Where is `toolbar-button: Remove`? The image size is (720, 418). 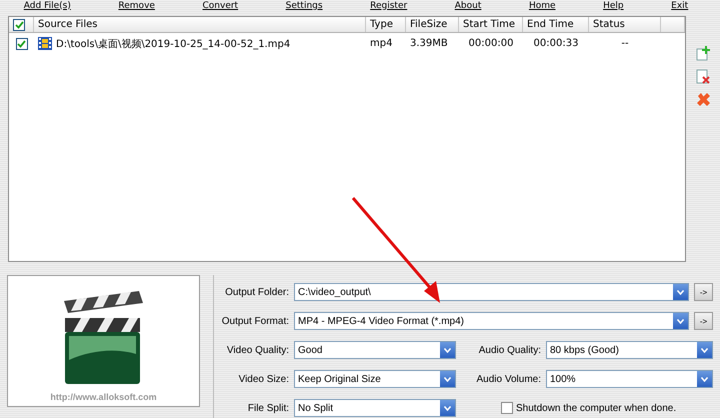
toolbar-button: Remove is located at coordinates (136, 6).